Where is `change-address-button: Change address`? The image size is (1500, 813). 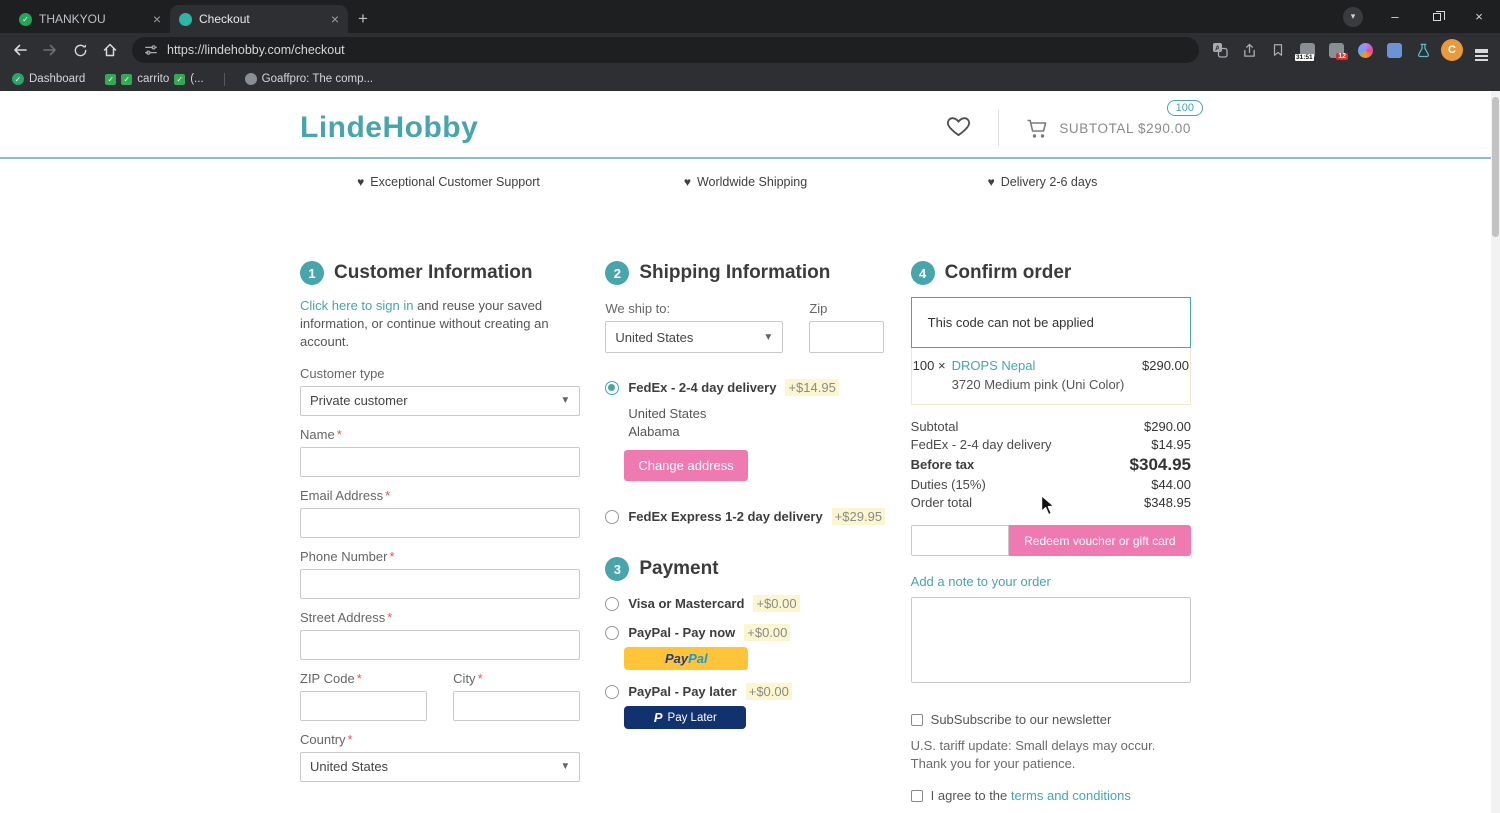
change-address-button: Change address is located at coordinates (686, 466).